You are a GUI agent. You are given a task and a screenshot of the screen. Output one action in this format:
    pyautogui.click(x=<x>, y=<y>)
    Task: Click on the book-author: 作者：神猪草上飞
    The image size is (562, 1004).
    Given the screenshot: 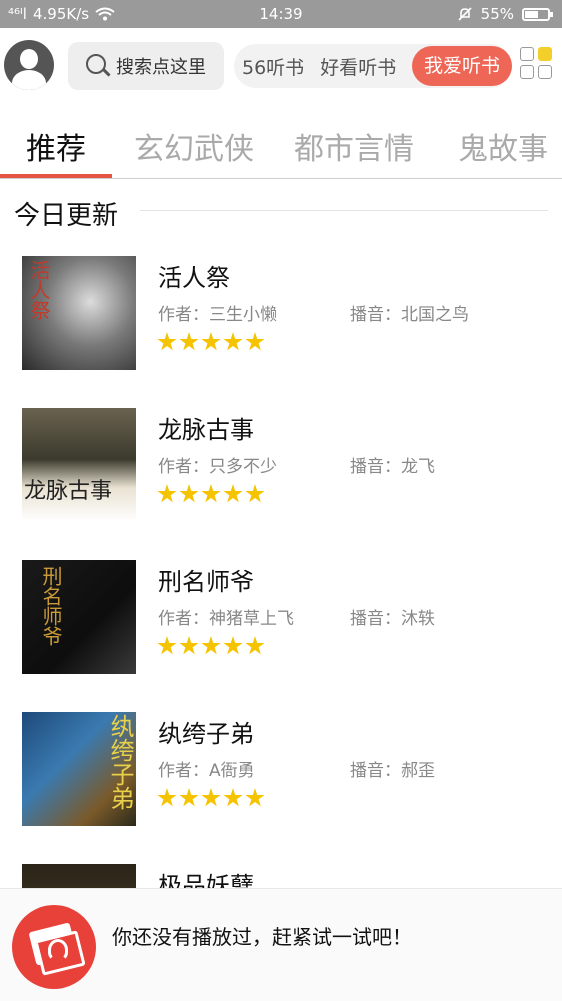 What is the action you would take?
    pyautogui.click(x=226, y=619)
    